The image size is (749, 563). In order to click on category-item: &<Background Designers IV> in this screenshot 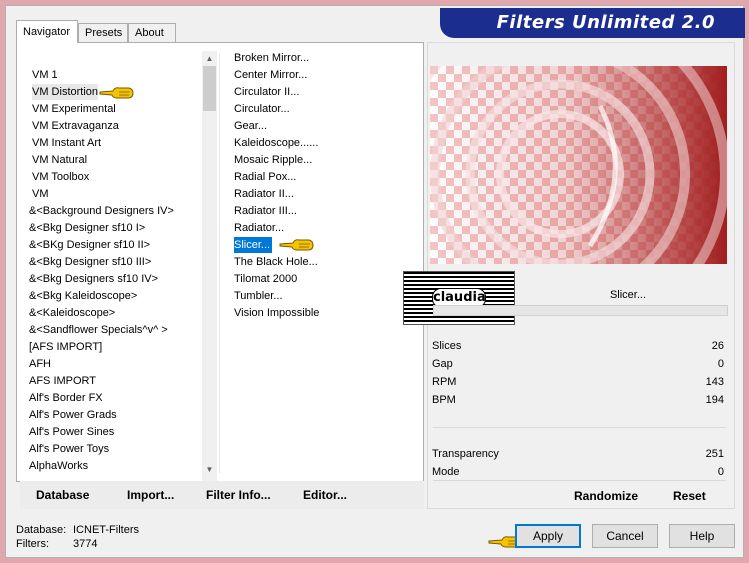, I will do `click(101, 211)`.